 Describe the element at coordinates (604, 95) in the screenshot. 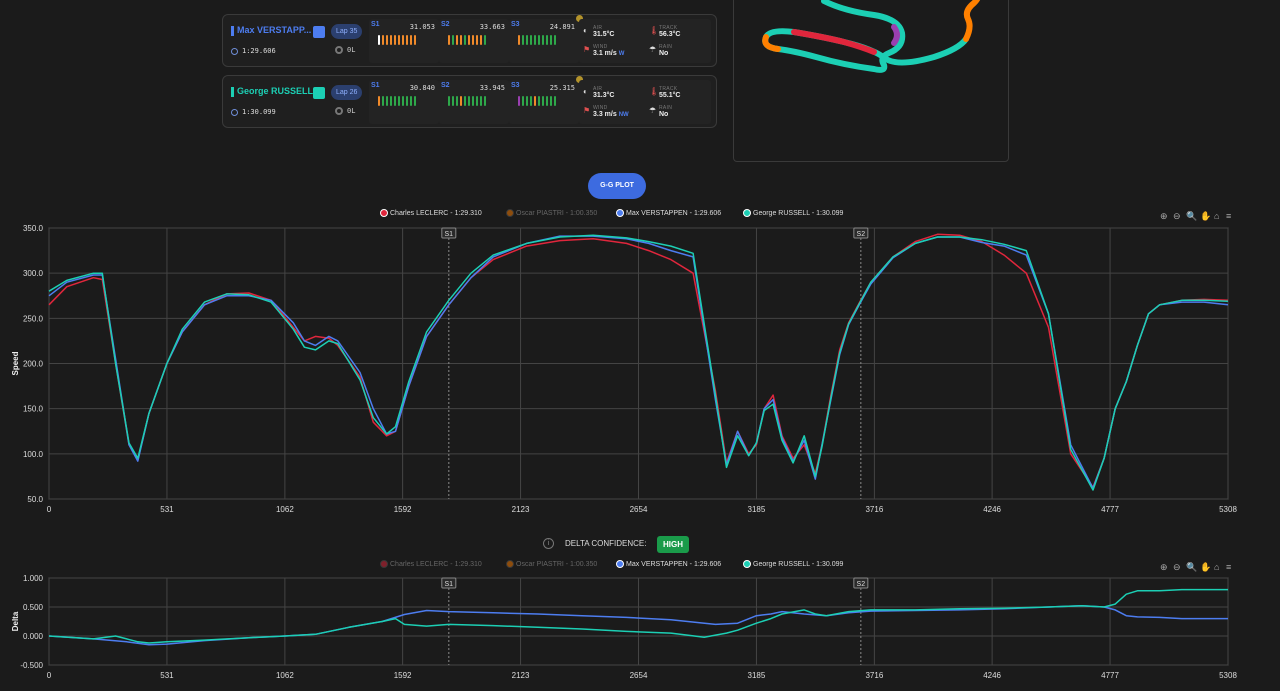

I see `air-value: 31.3°C` at that location.